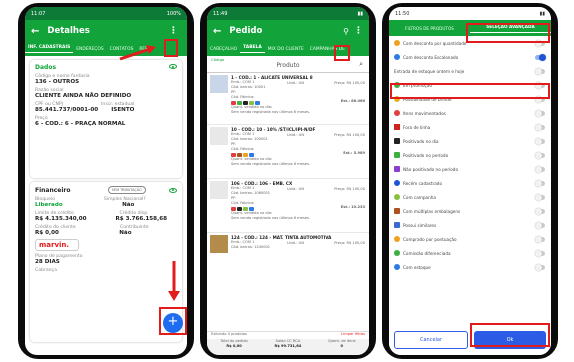 The height and width of the screenshot is (362, 574). Describe the element at coordinates (470, 127) in the screenshot. I see `filter-item: Fora de linha` at that location.